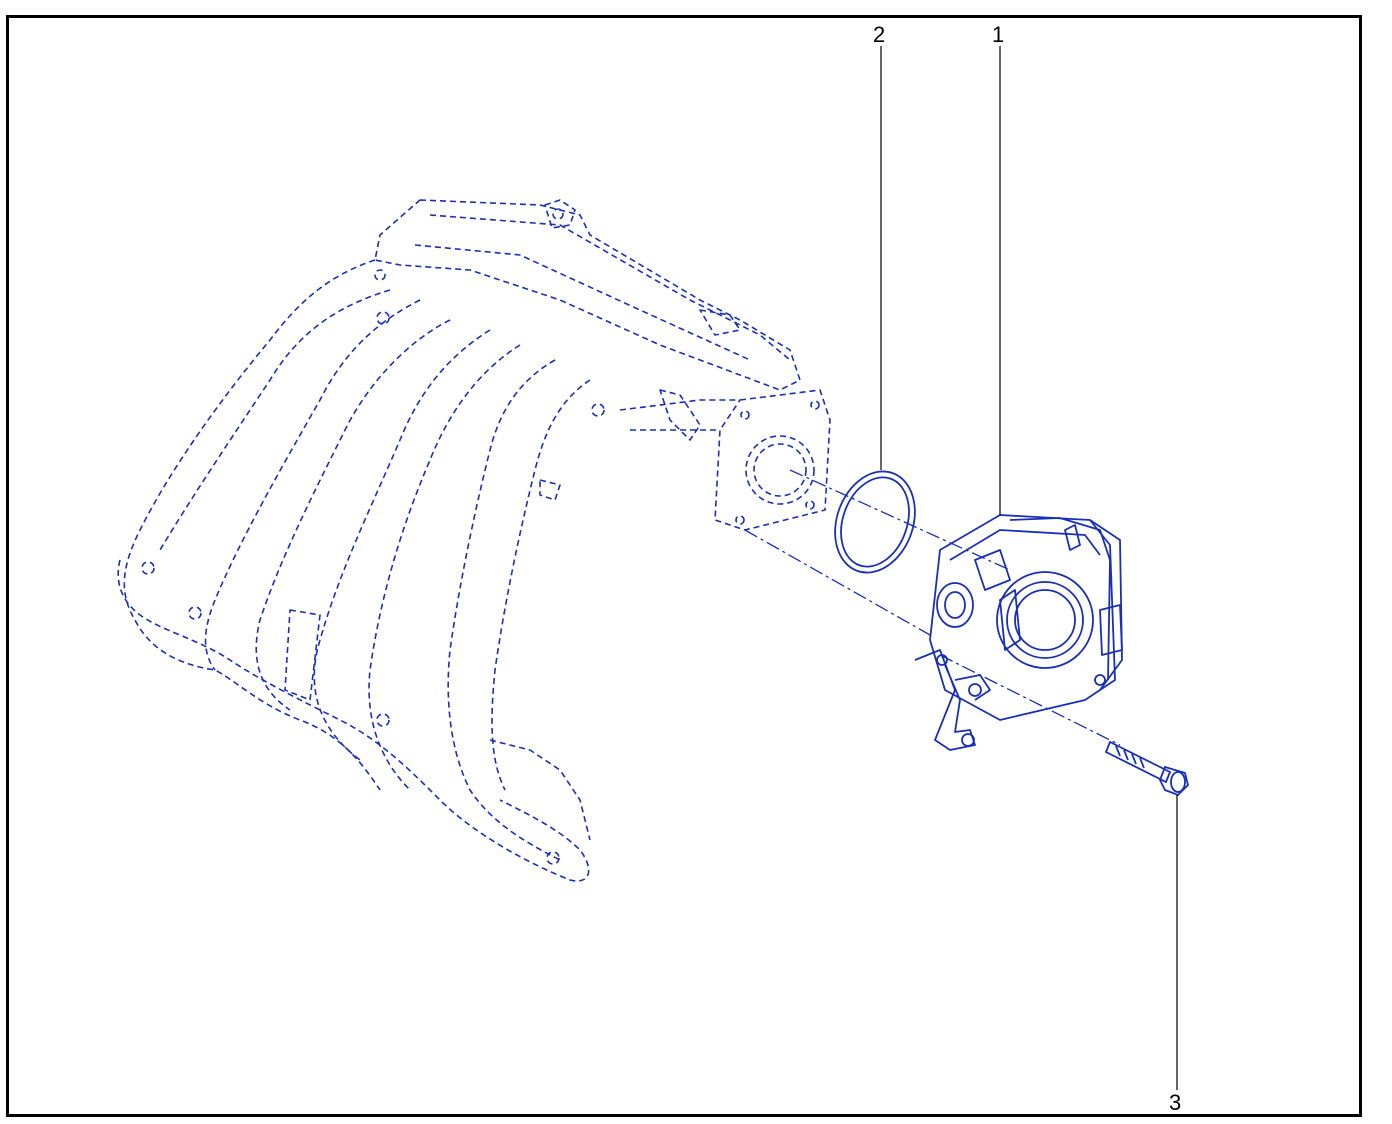  Describe the element at coordinates (1175, 1102) in the screenshot. I see `callout-label-3: 3` at that location.